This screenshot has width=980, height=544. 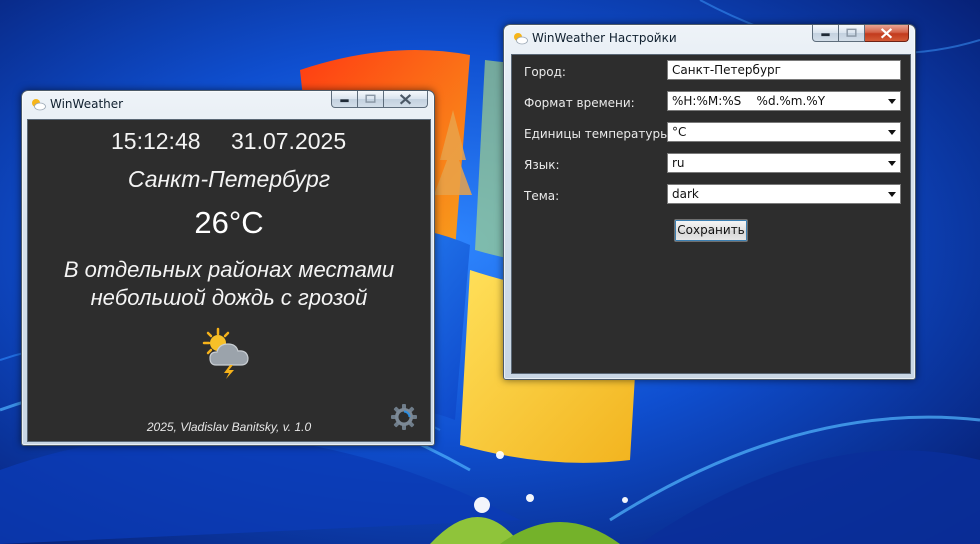 What do you see at coordinates (579, 103) in the screenshot?
I see `time-format-label: Формат времени:` at bounding box center [579, 103].